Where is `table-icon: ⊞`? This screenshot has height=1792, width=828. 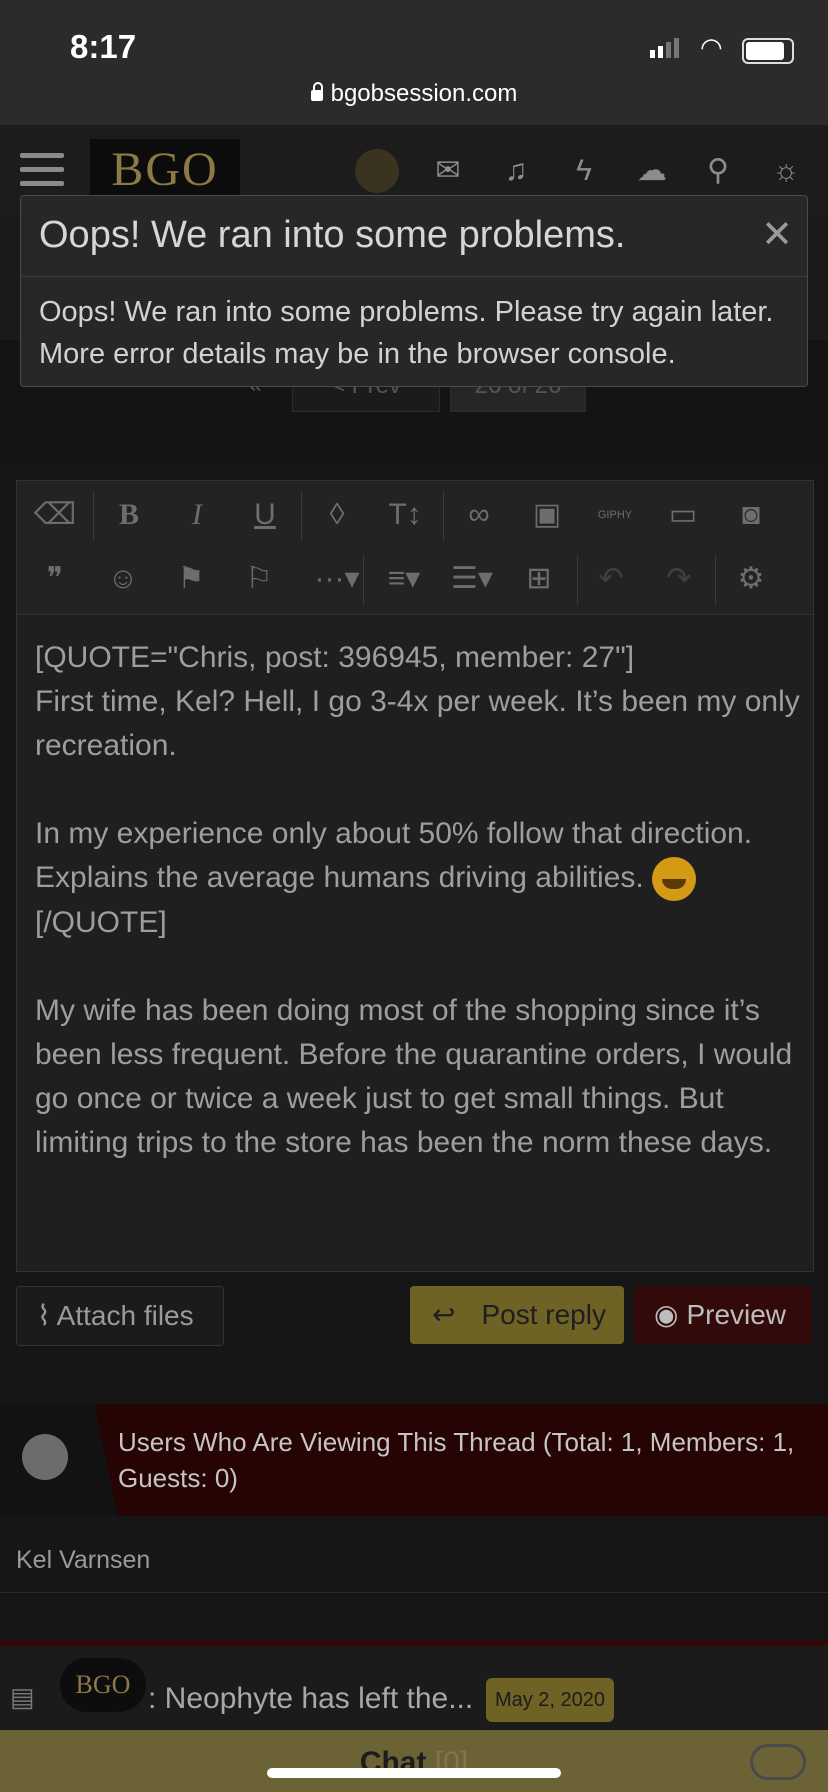 table-icon: ⊞ is located at coordinates (539, 579).